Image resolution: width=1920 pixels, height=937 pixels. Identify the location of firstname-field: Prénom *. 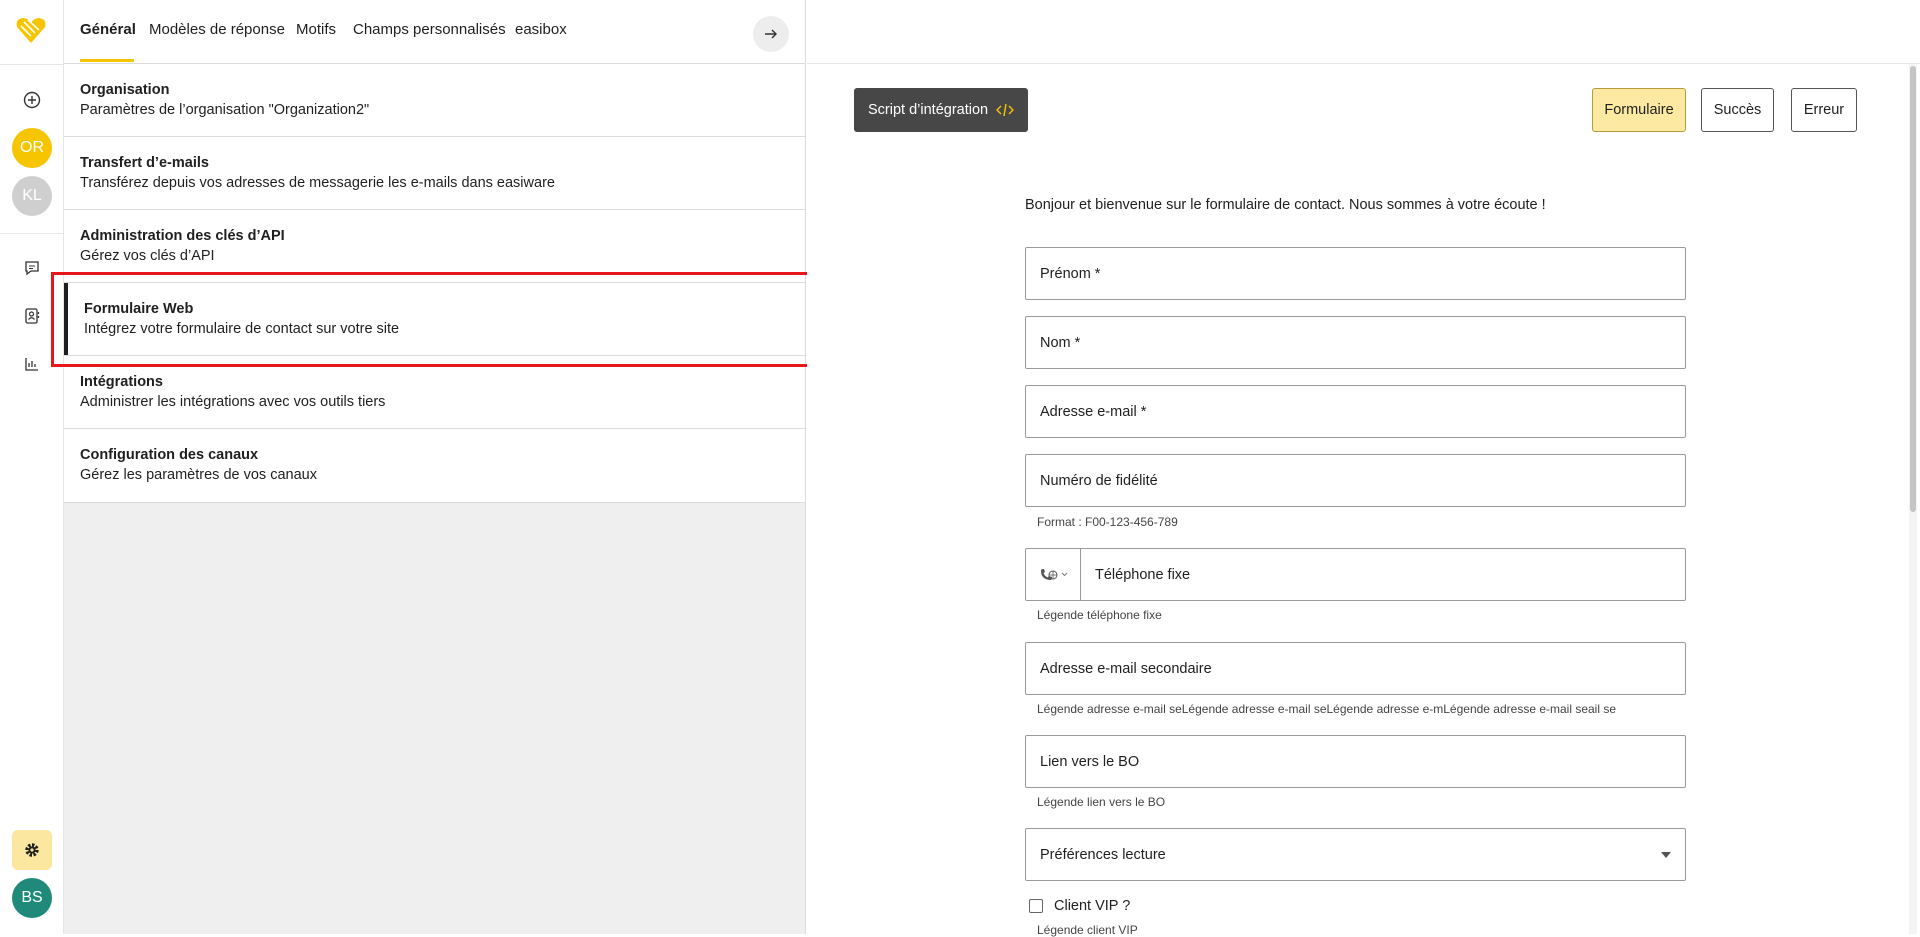
(1355, 273).